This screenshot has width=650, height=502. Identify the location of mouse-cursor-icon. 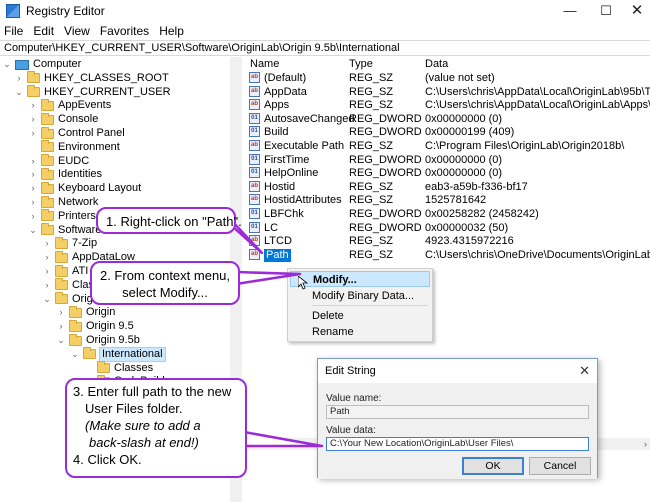
(303, 283).